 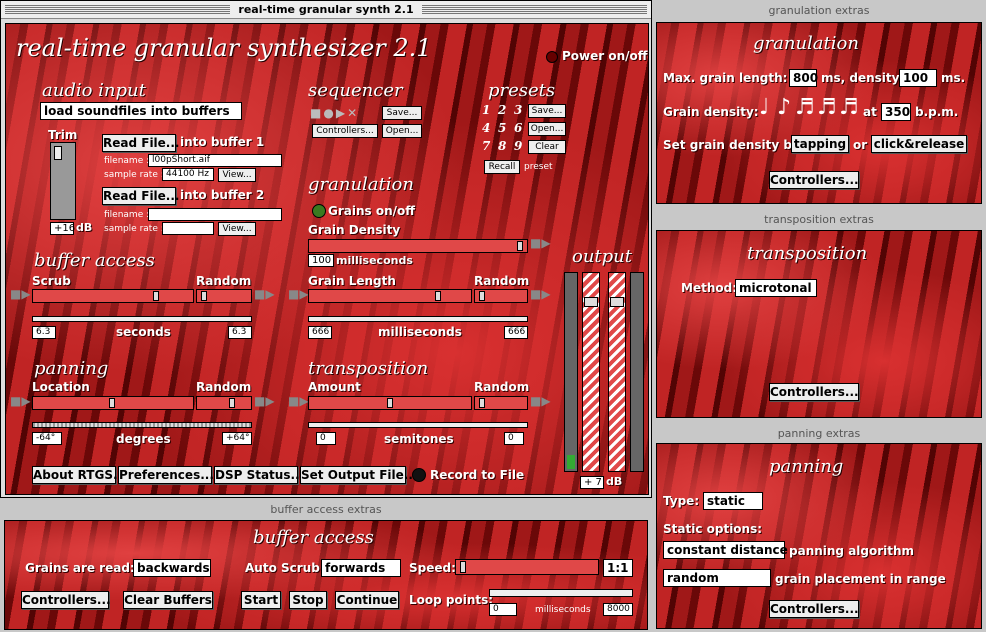 I want to click on play-icon: ▶, so click(x=341, y=113).